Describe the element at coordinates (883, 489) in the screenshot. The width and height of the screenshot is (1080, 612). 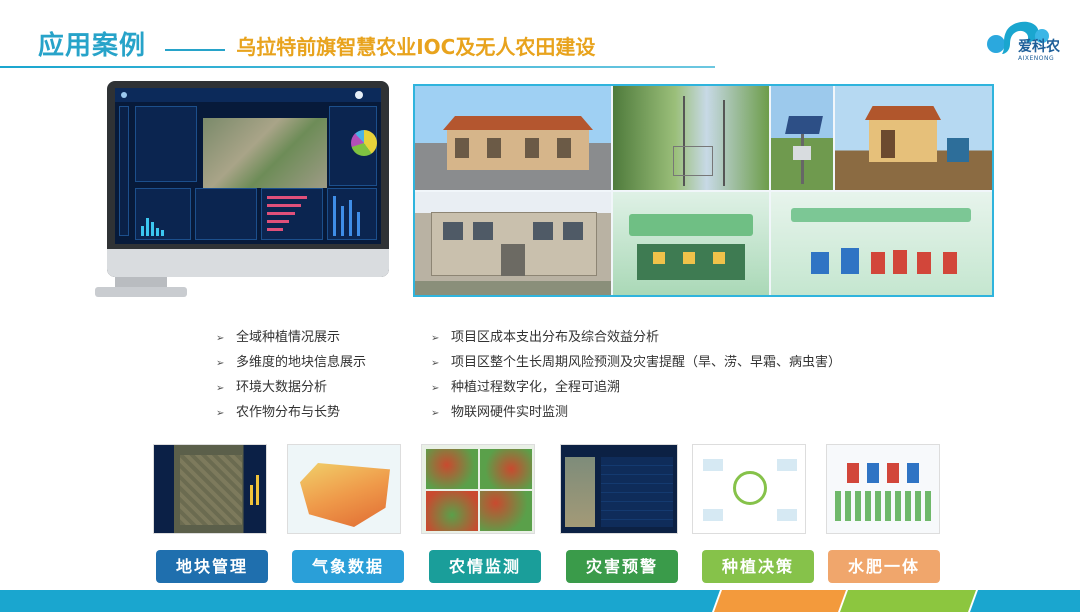
I see `thumb-water-fertilizer` at that location.